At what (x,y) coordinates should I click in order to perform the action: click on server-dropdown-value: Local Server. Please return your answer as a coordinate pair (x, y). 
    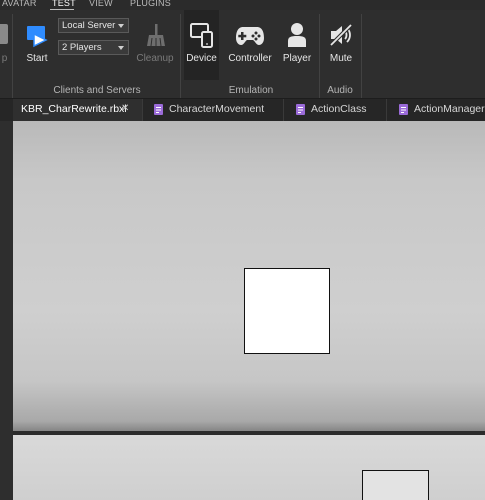
    Looking at the image, I should click on (89, 25).